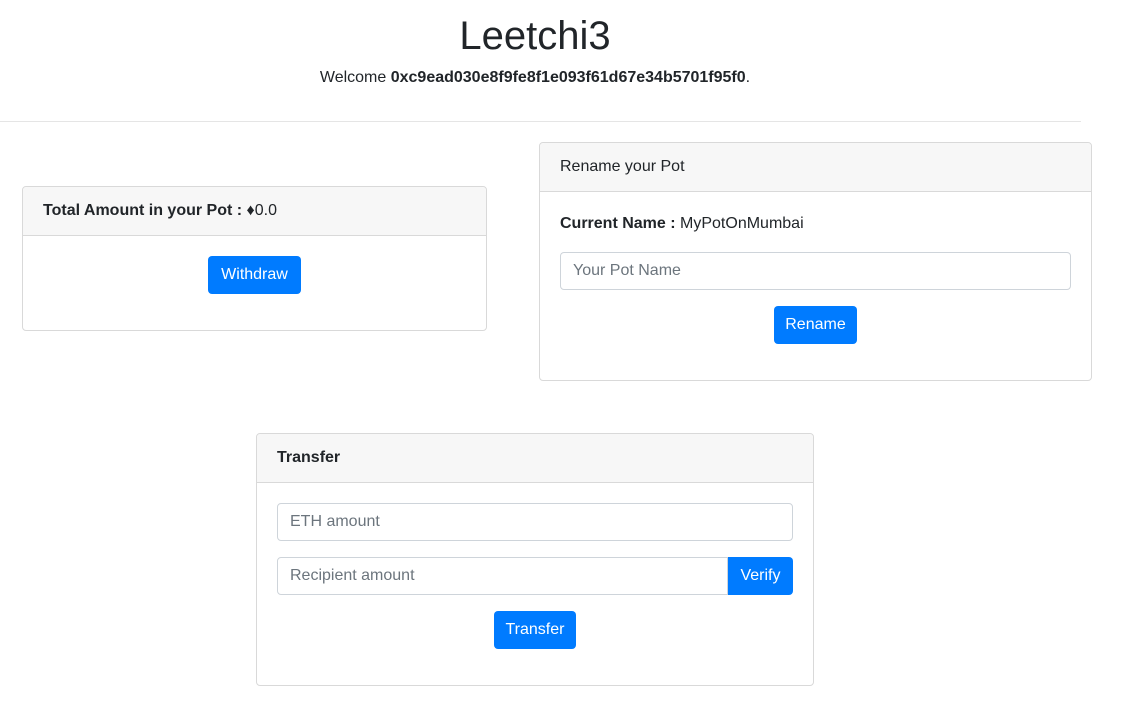 The width and height of the screenshot is (1125, 719). I want to click on pot-name-input, so click(815, 271).